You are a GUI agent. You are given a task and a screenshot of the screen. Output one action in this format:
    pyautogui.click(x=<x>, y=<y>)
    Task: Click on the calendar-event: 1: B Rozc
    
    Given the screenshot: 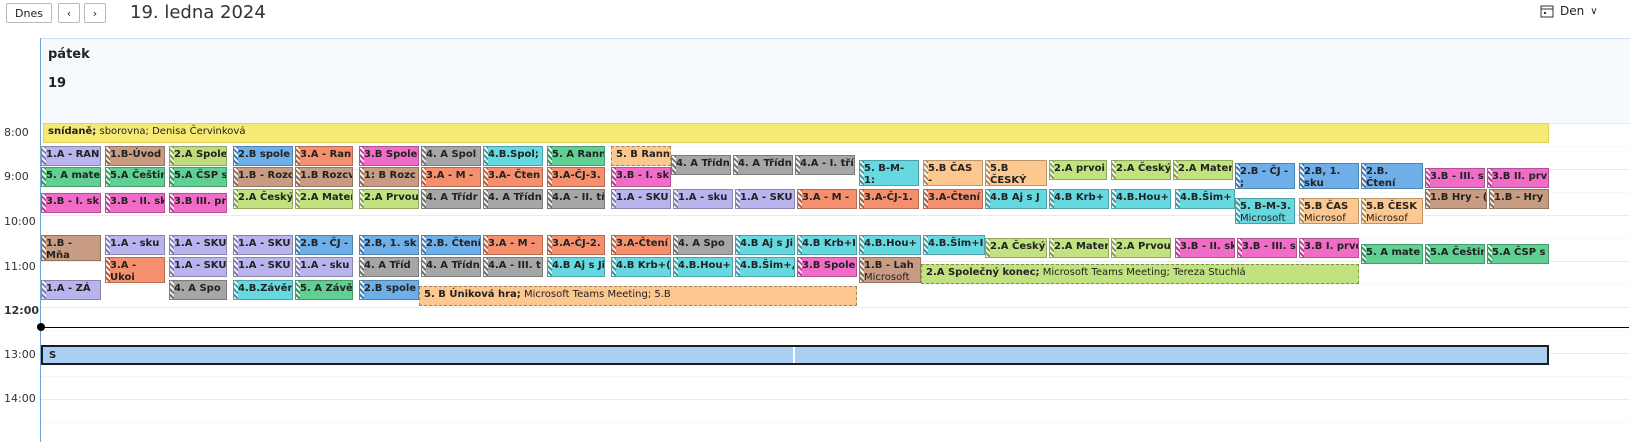 What is the action you would take?
    pyautogui.click(x=389, y=177)
    